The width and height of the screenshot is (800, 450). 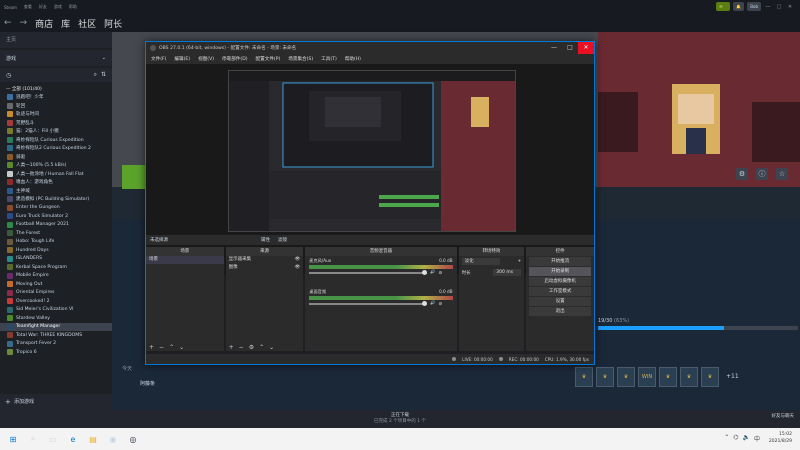 What do you see at coordinates (56, 250) in the screenshot?
I see `game-list-item: Hundred Days` at bounding box center [56, 250].